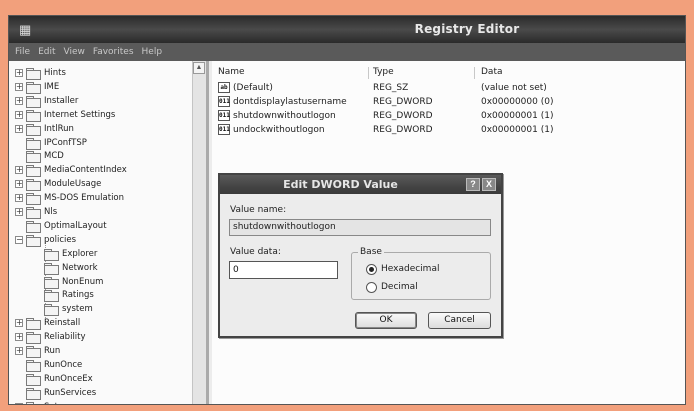  I want to click on tree-item: − policies, so click(45, 240).